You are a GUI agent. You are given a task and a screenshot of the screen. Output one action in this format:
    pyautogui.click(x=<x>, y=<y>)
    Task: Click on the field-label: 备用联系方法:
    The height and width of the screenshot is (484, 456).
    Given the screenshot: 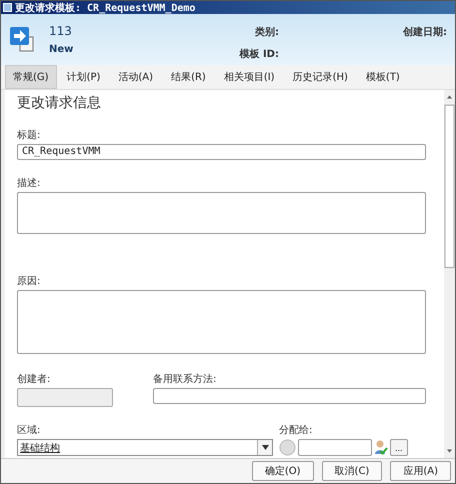 What is the action you would take?
    pyautogui.click(x=185, y=379)
    